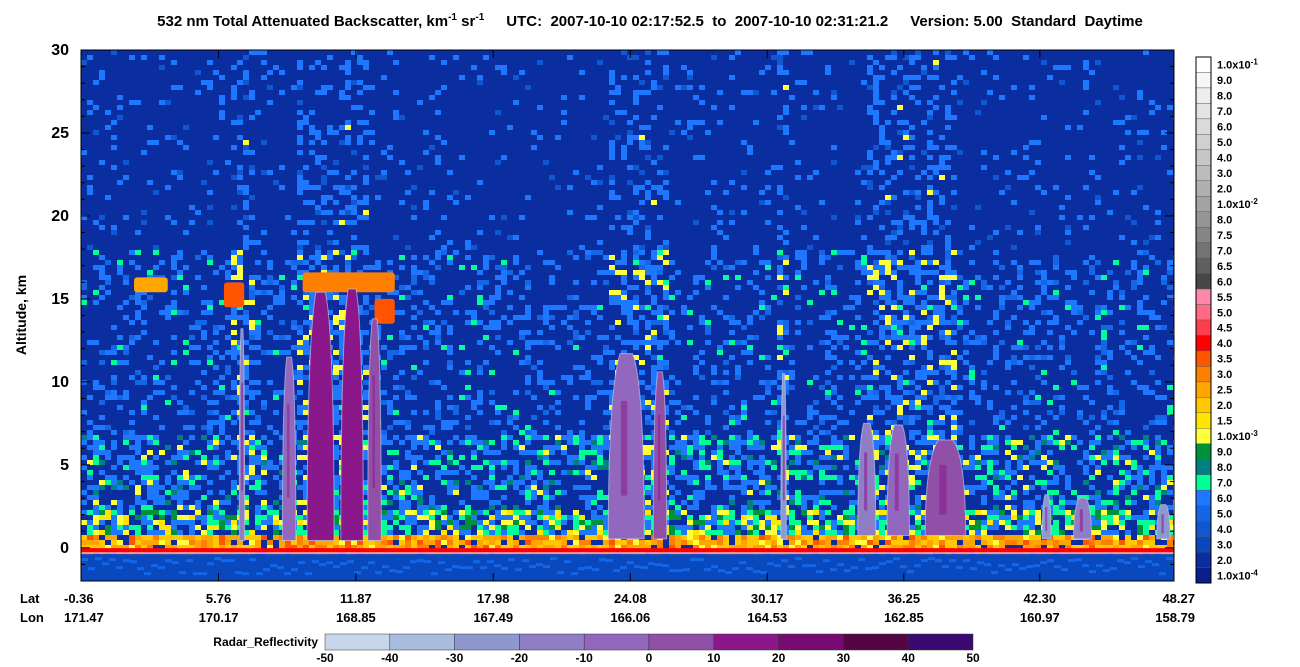  I want to click on lon-tick-label: 170.17, so click(219, 617).